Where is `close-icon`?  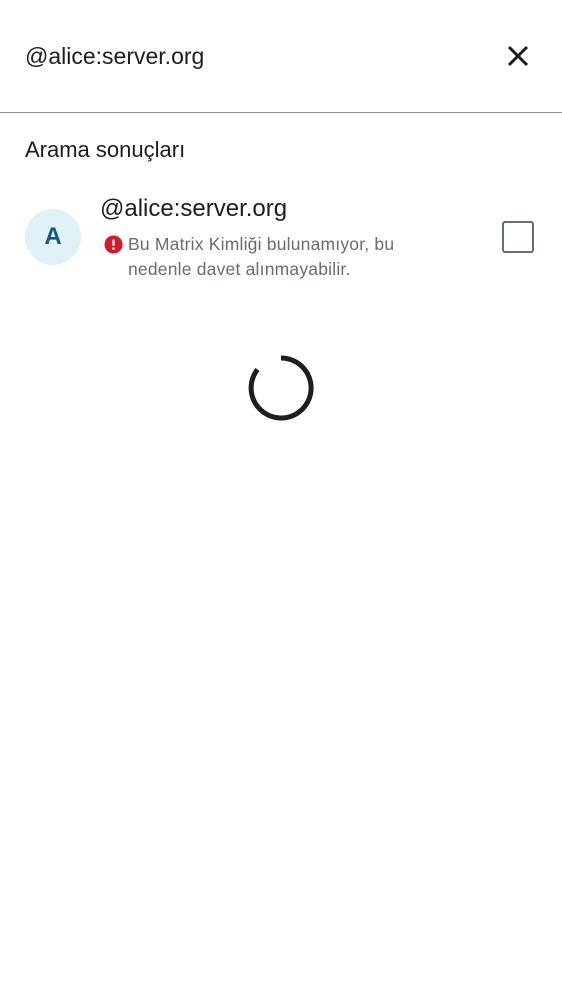 close-icon is located at coordinates (518, 56).